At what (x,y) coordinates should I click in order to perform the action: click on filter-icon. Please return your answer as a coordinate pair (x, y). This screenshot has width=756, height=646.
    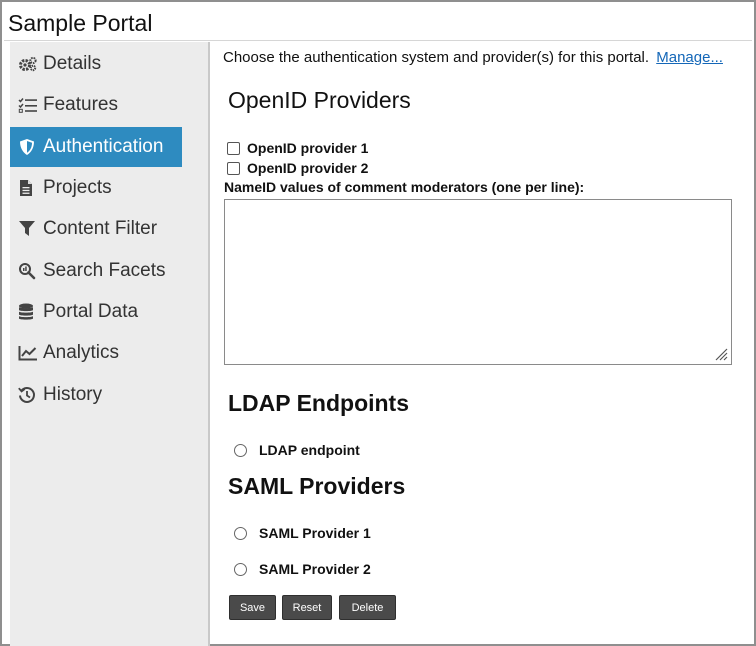
    Looking at the image, I should click on (29, 229).